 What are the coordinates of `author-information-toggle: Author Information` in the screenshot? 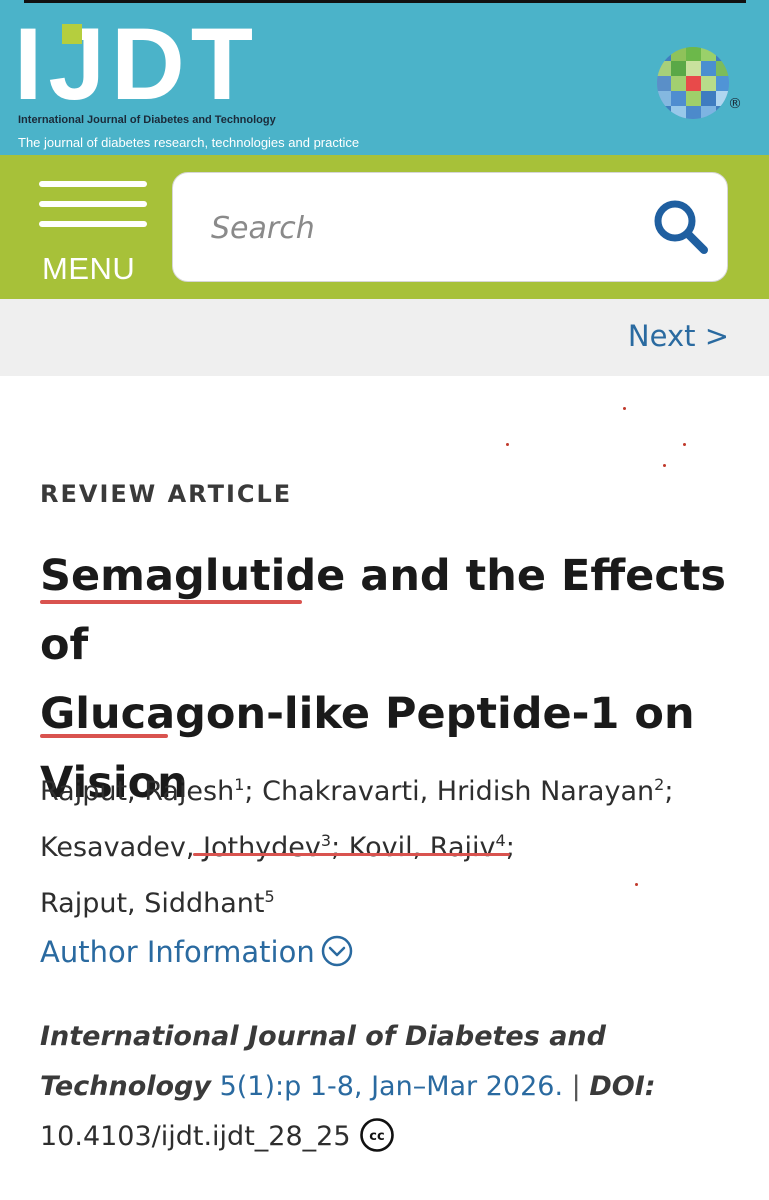 It's located at (196, 952).